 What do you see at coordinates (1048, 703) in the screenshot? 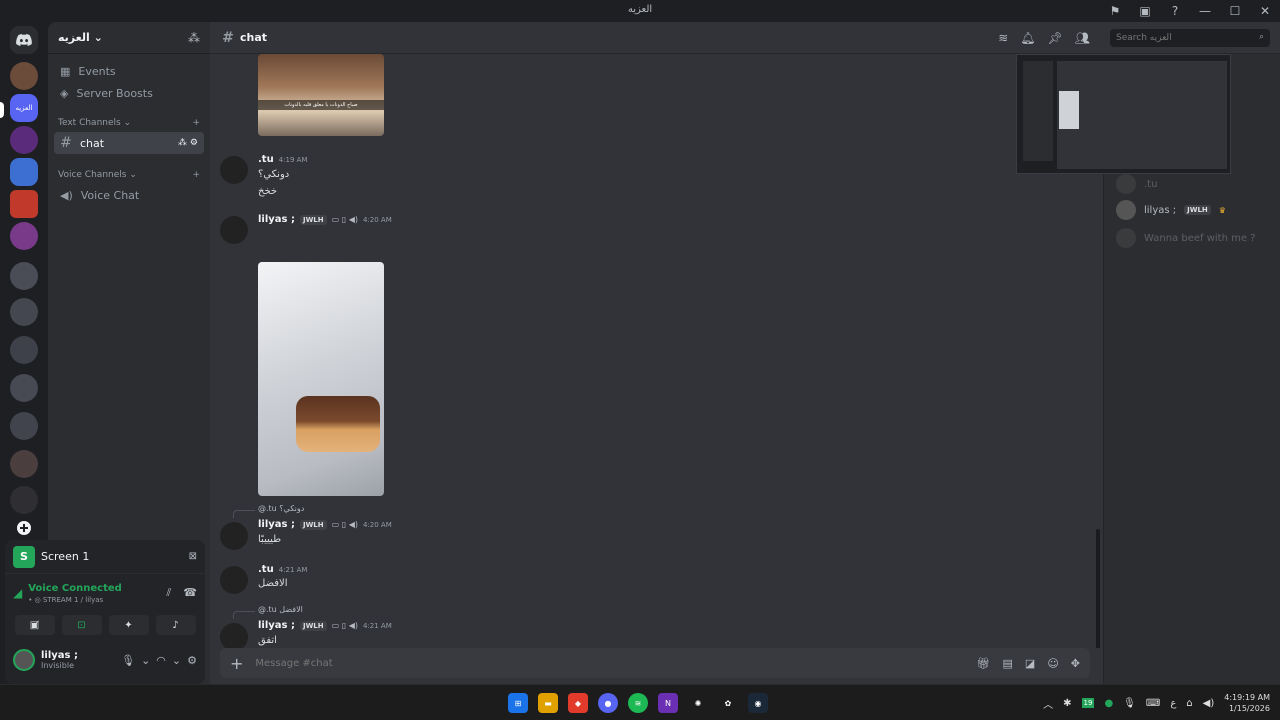
I see `tray-chevron-icon: ︿` at bounding box center [1048, 703].